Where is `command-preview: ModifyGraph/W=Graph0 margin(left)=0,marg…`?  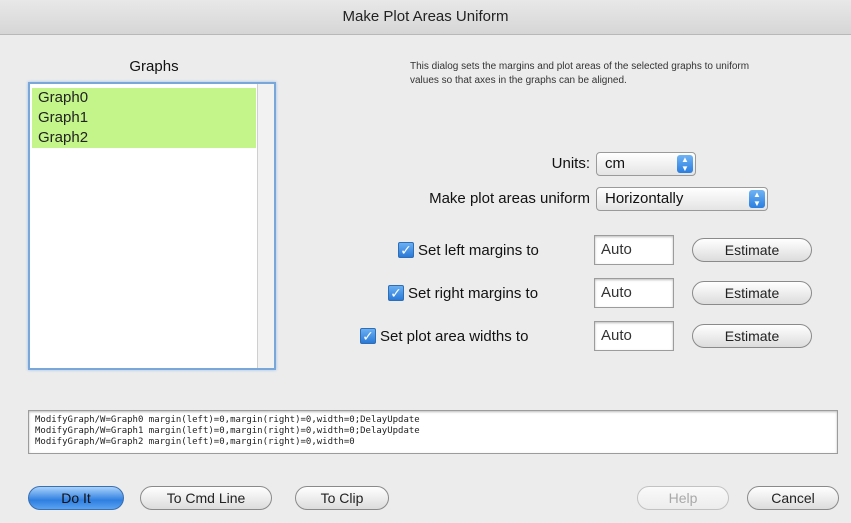 command-preview: ModifyGraph/W=Graph0 margin(left)=0,marg… is located at coordinates (433, 432).